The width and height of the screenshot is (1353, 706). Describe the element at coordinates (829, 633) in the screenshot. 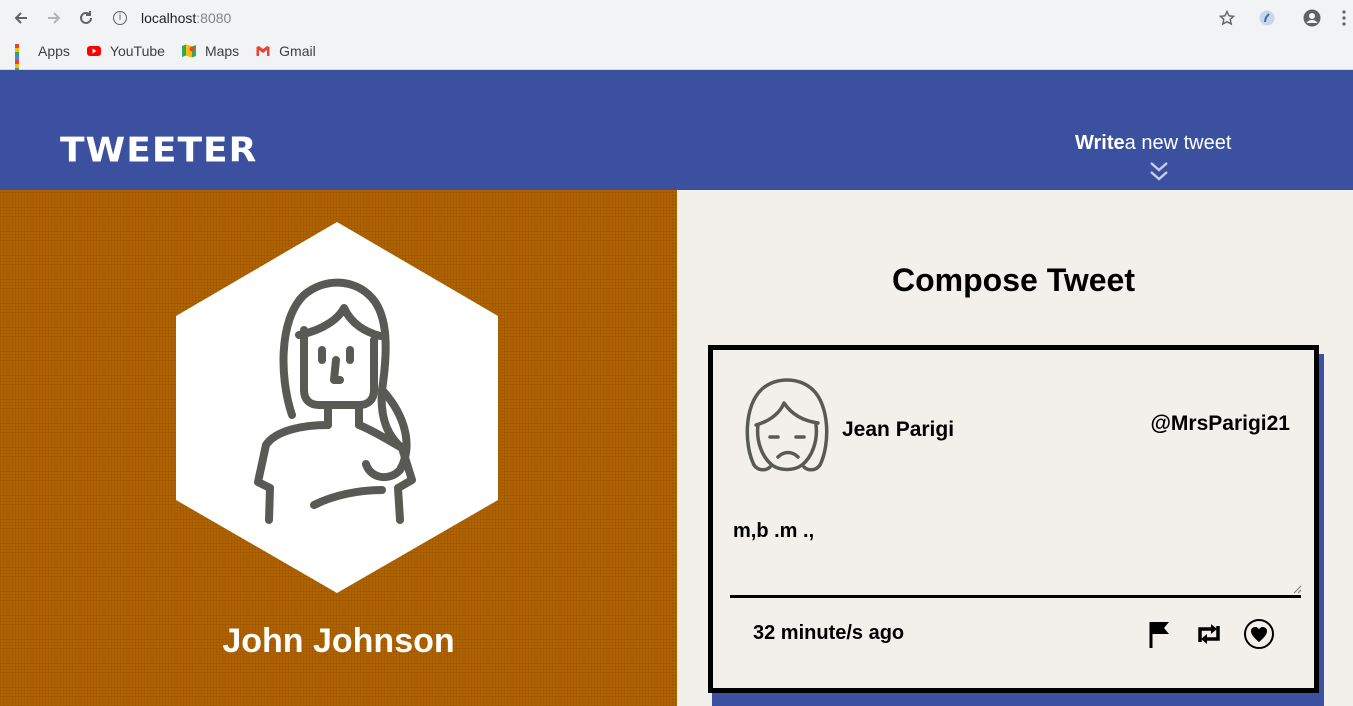

I see `tweet-timestamp: 32 minute/s ago` at that location.